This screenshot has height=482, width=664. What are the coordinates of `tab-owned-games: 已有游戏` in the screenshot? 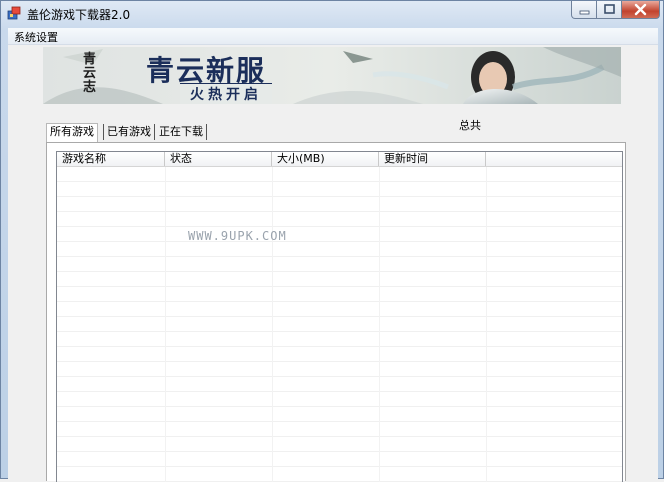 It's located at (129, 132).